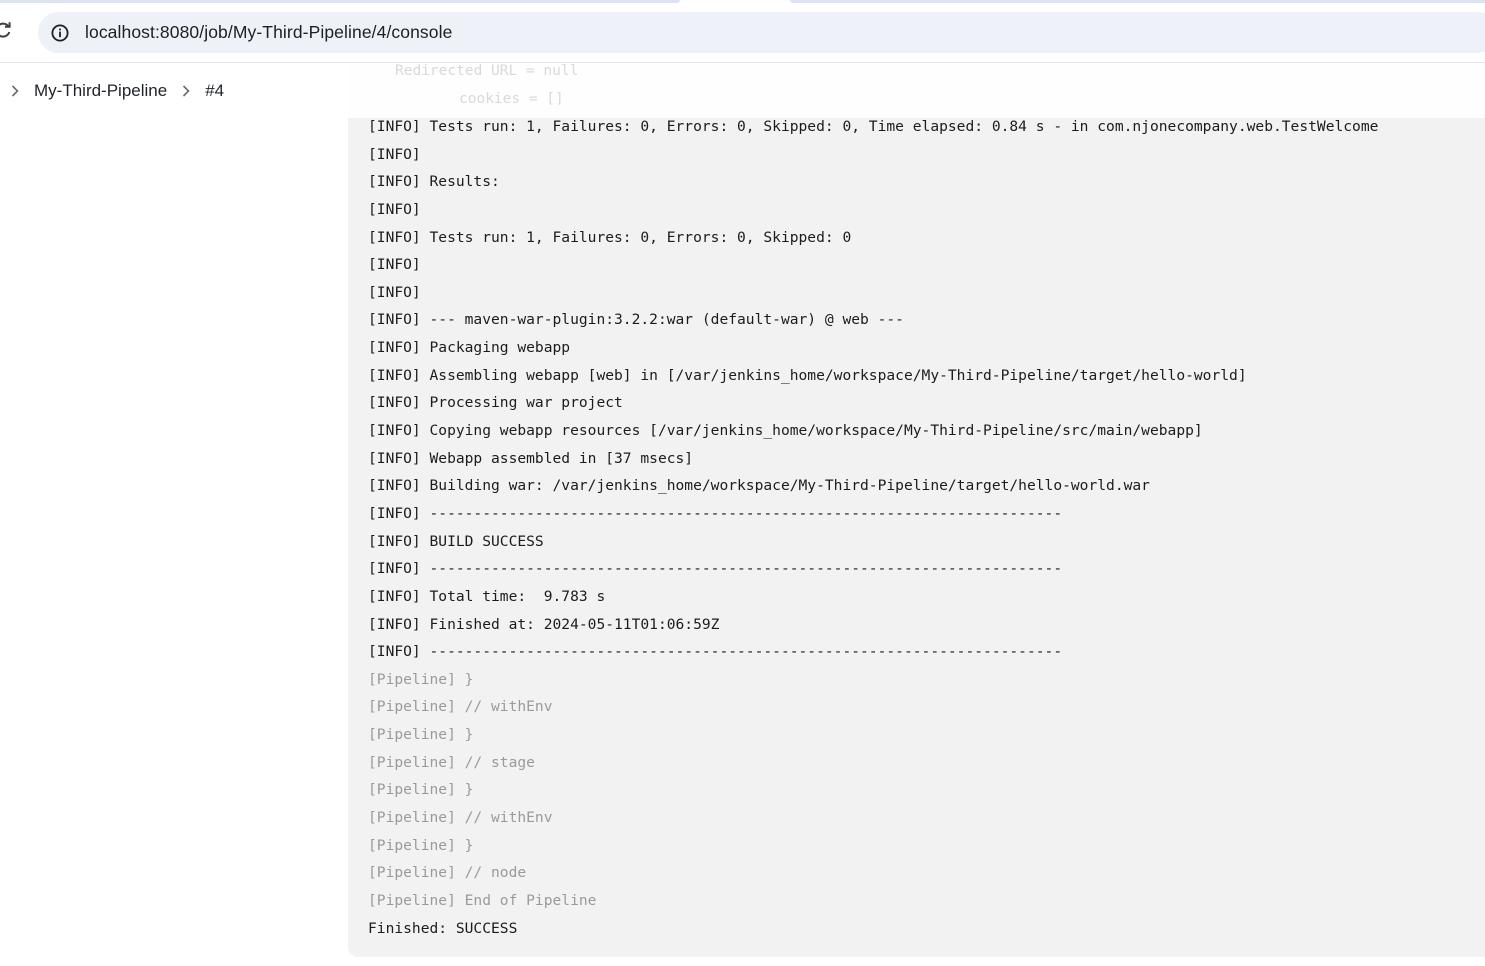  I want to click on faded-console-line: cookies = [], so click(511, 99).